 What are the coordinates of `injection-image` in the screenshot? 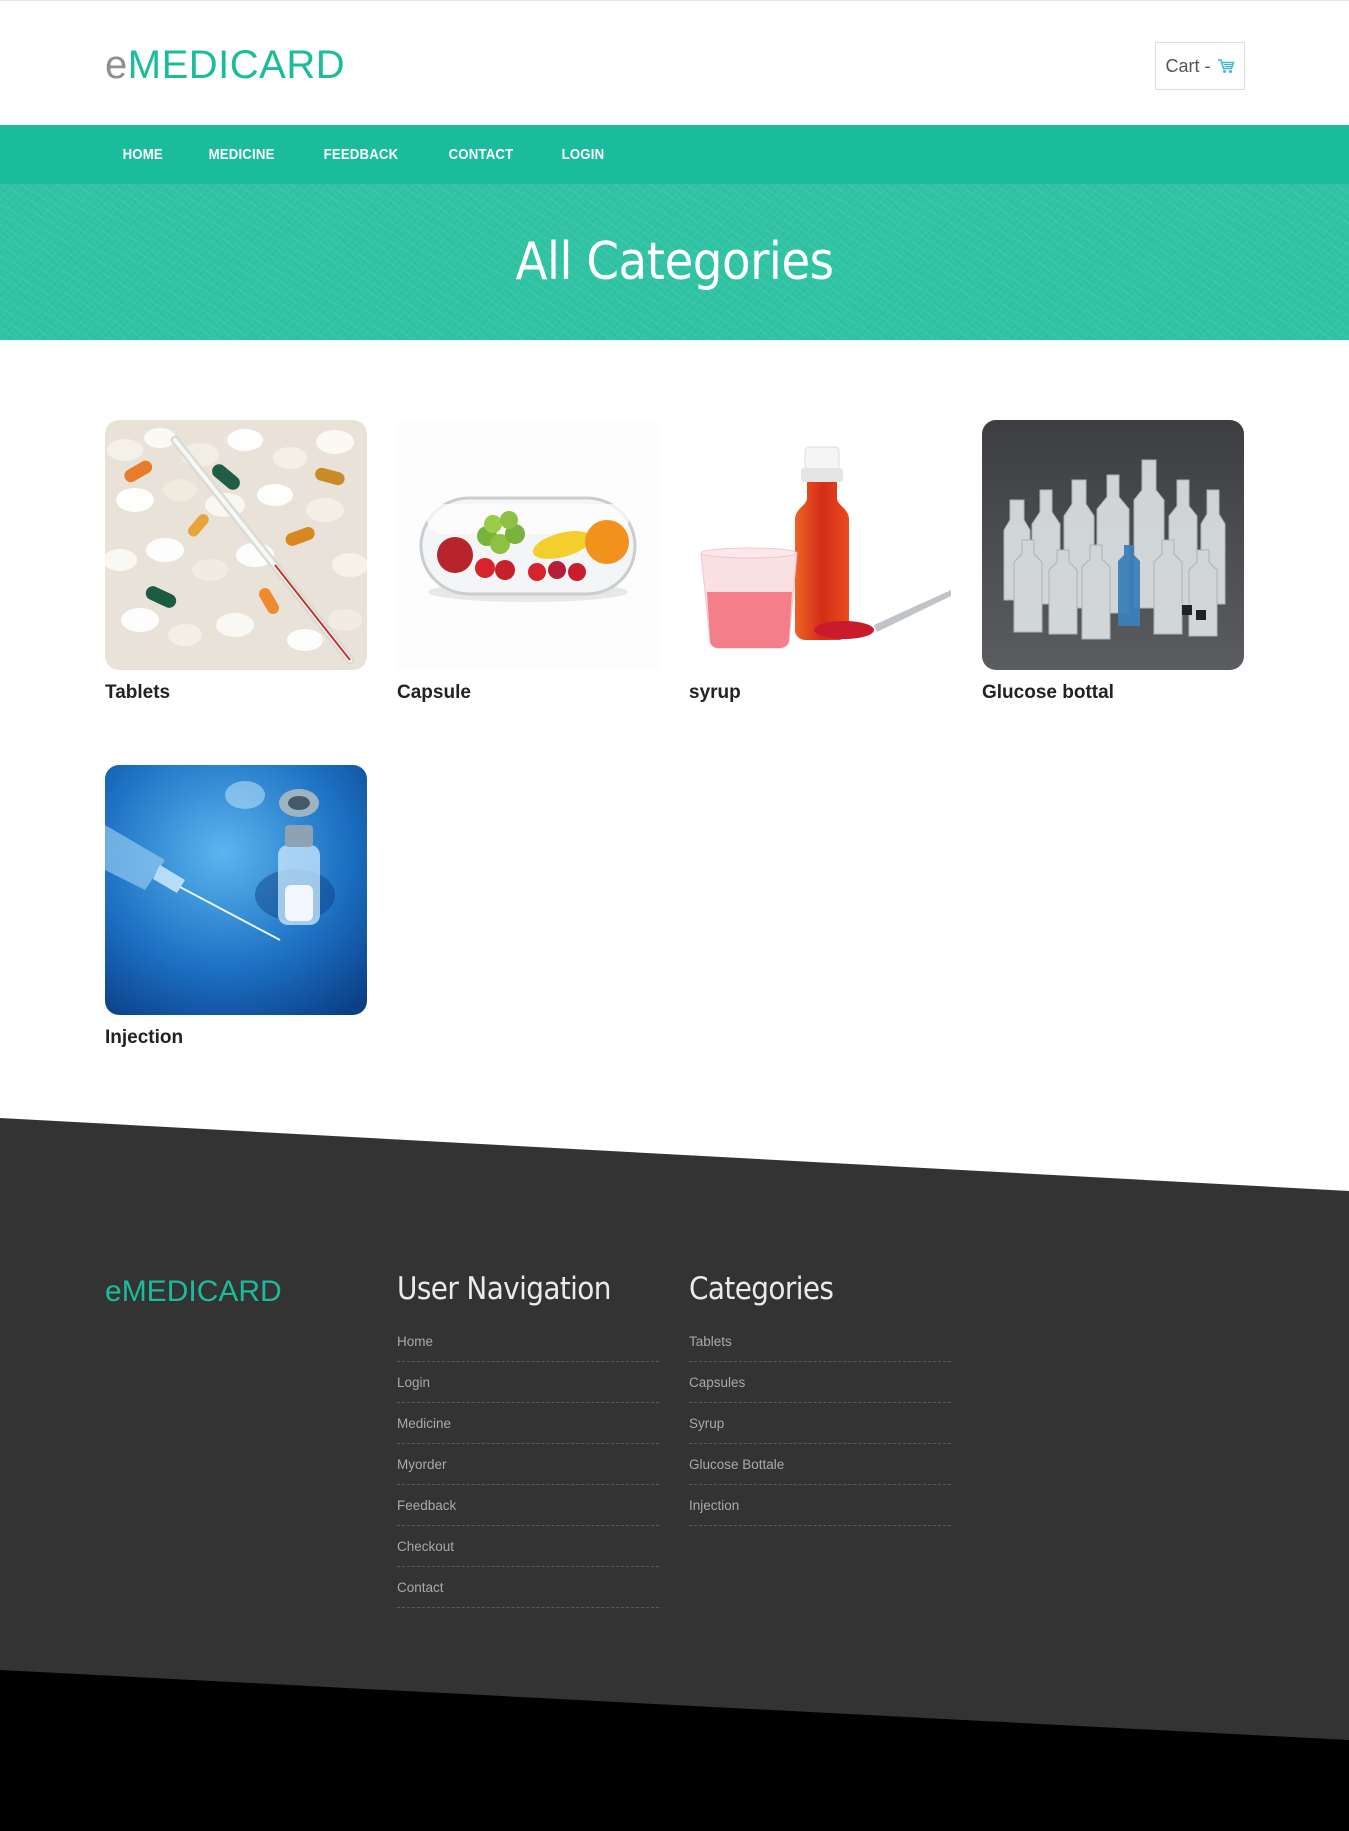 It's located at (236, 890).